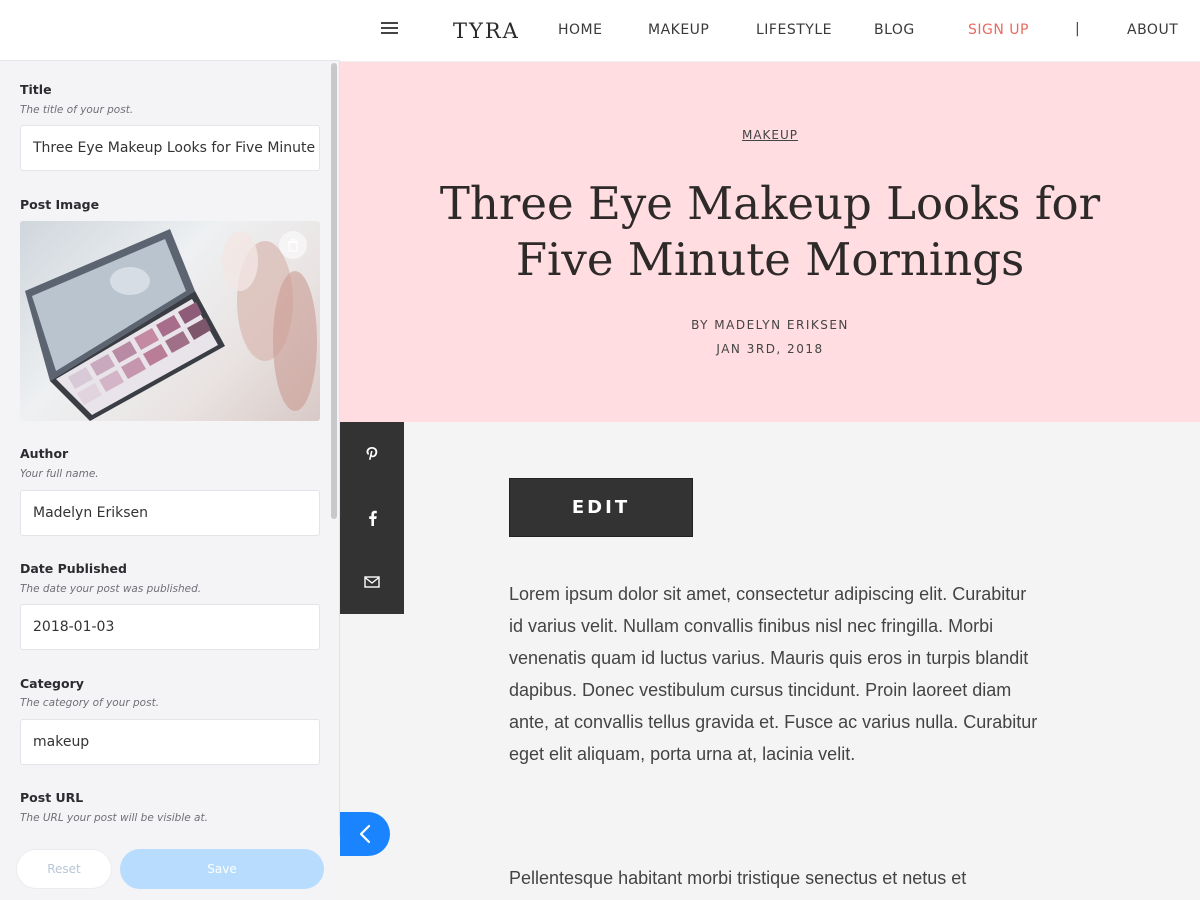 This screenshot has height=900, width=1200. What do you see at coordinates (60, 204) in the screenshot?
I see `post-image-label: Post Image` at bounding box center [60, 204].